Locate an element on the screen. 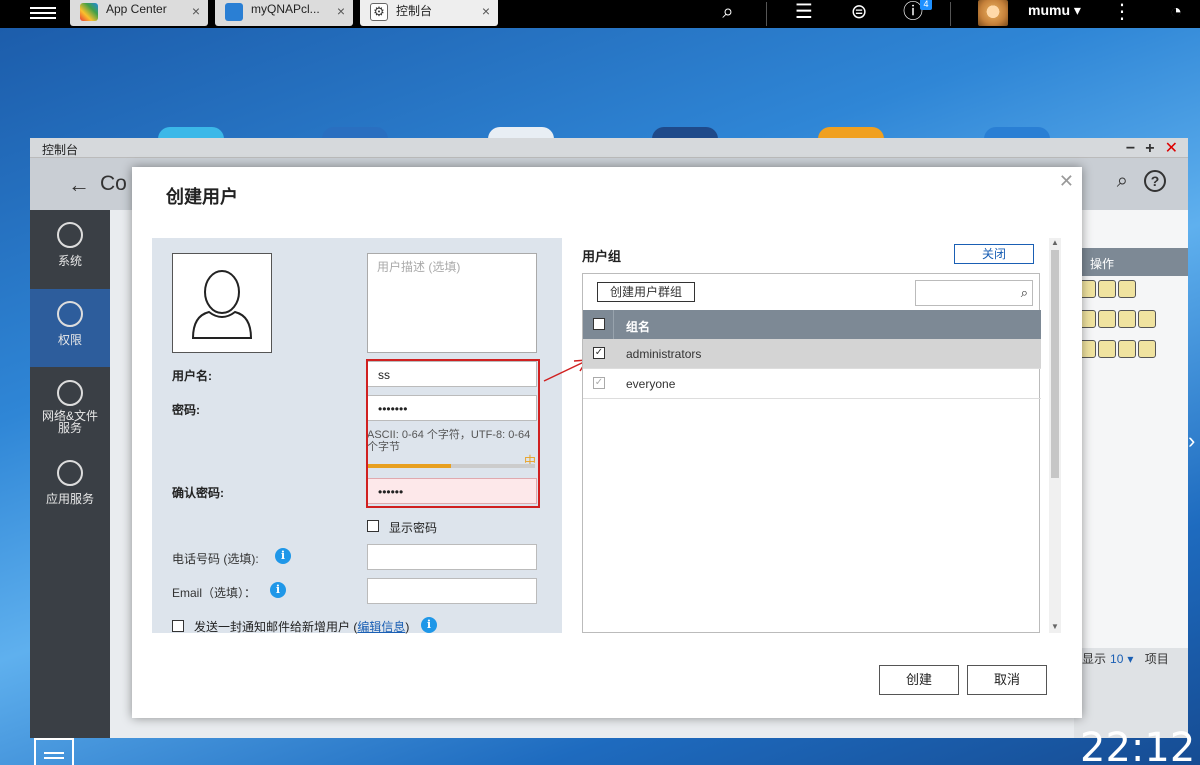  user-name: mumu is located at coordinates (1049, 10).